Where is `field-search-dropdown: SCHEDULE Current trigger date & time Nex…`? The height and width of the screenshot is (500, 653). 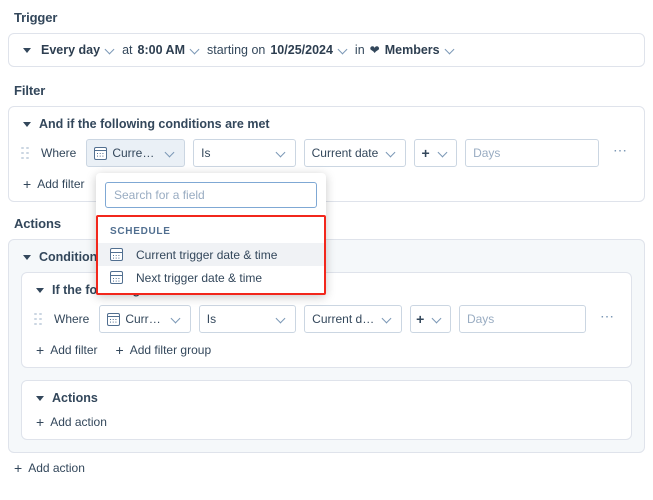 field-search-dropdown: SCHEDULE Current trigger date & time Nex… is located at coordinates (211, 234).